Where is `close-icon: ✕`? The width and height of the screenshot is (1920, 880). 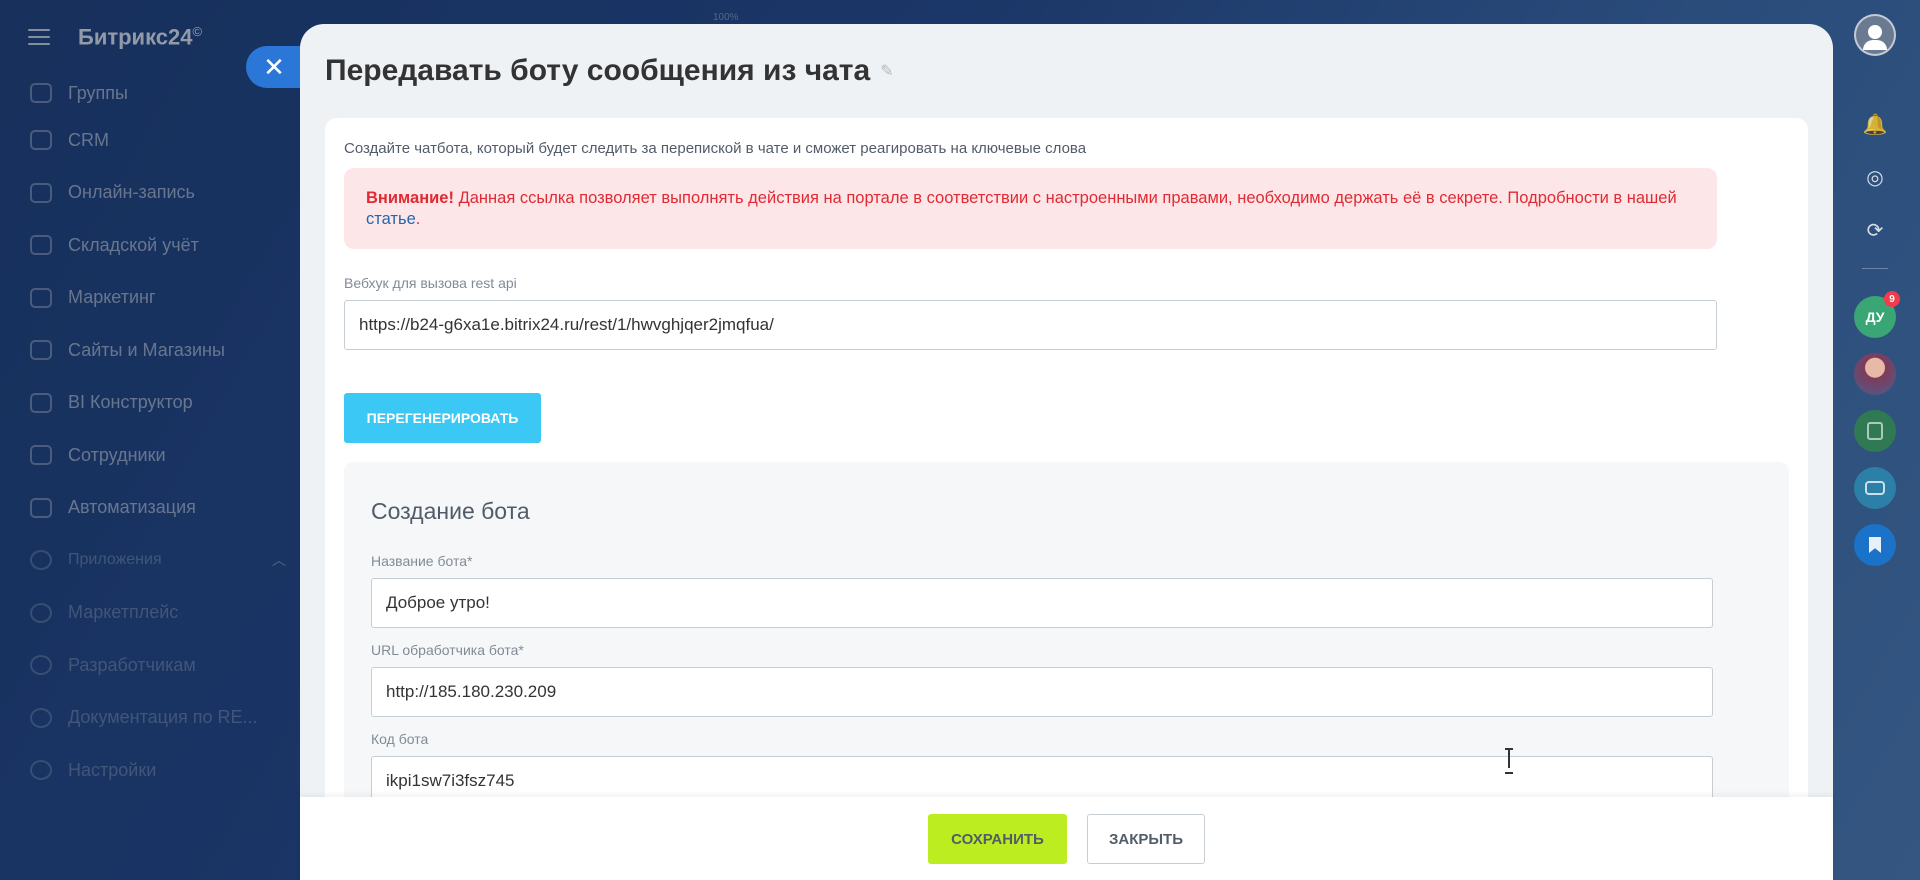 close-icon: ✕ is located at coordinates (274, 67).